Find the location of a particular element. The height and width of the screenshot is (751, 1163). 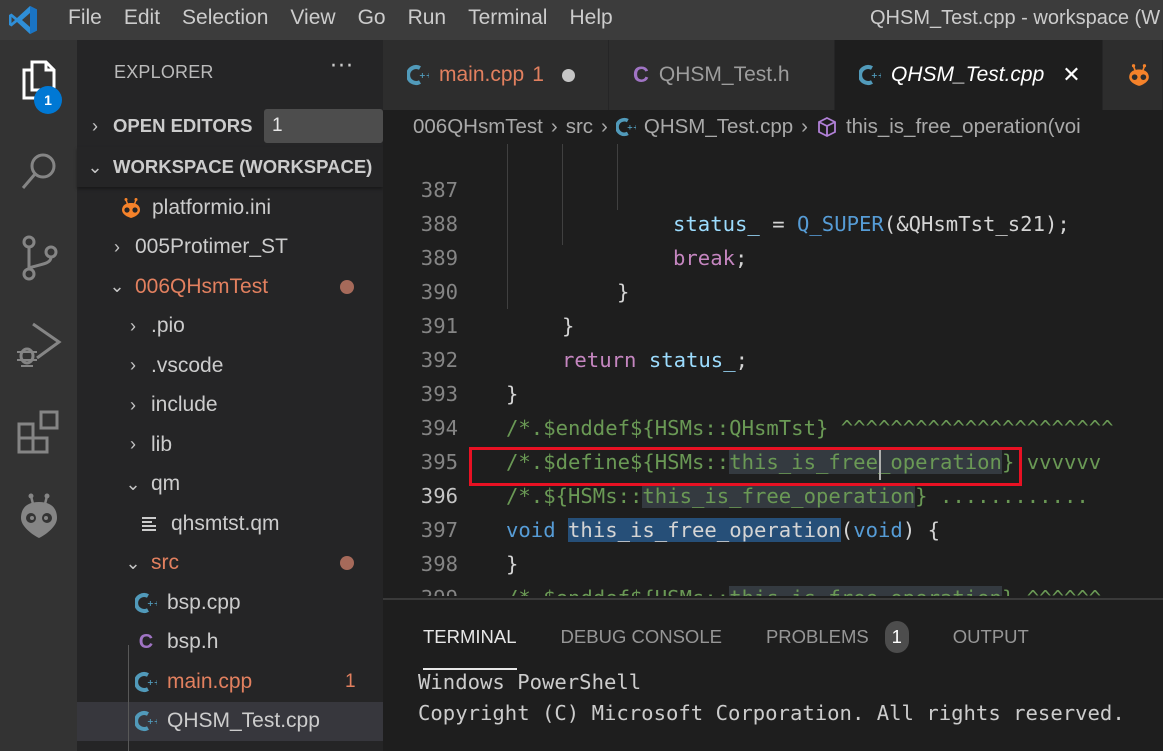

menu-selection: Selection is located at coordinates (225, 20).